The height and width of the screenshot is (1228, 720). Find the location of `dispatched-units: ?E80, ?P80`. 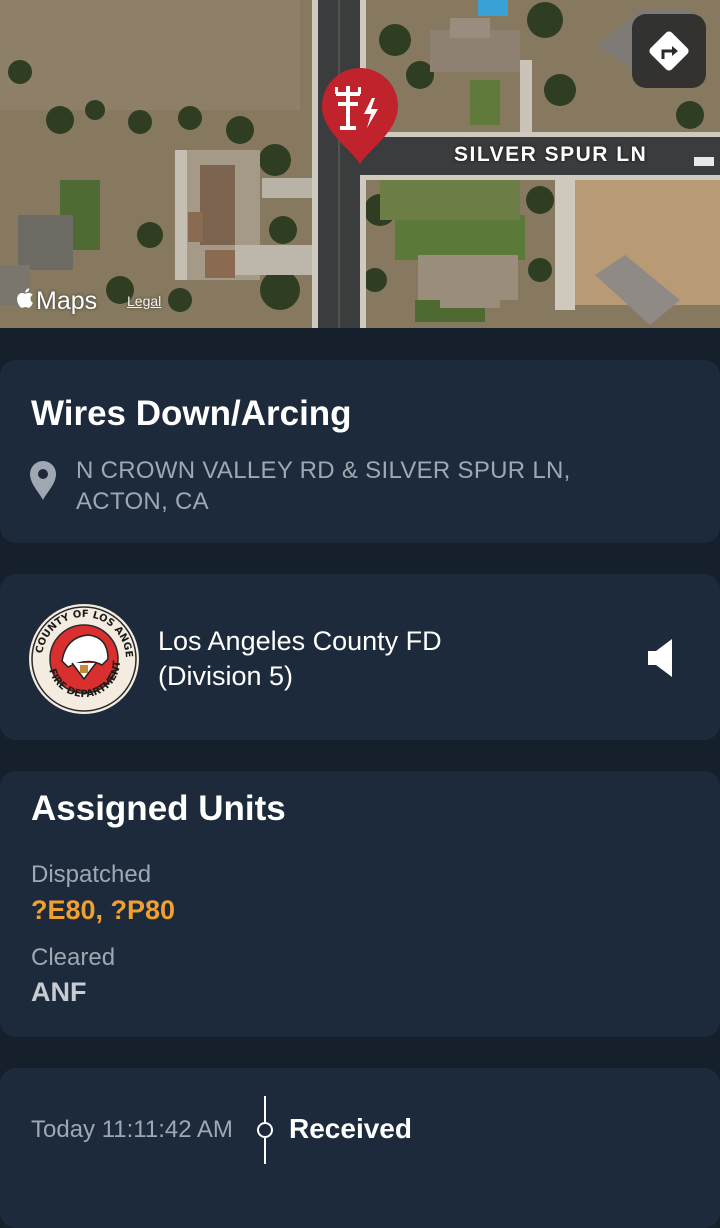

dispatched-units: ?E80, ?P80 is located at coordinates (103, 910).